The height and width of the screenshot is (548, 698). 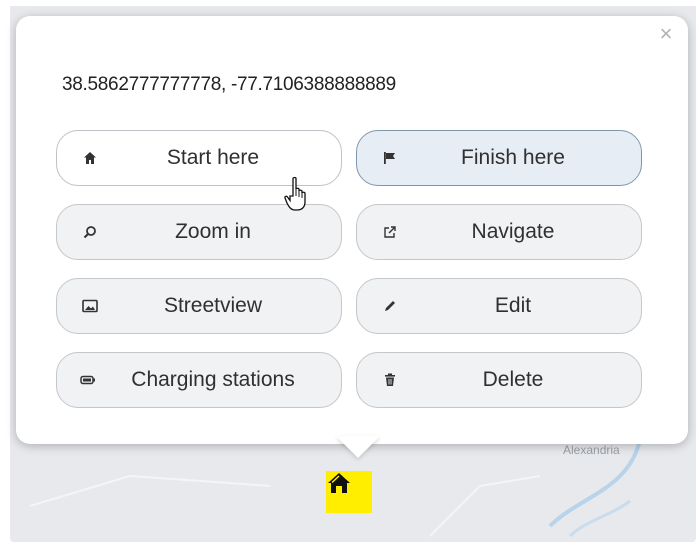 I want to click on streetview-button: Streetview, so click(x=199, y=306).